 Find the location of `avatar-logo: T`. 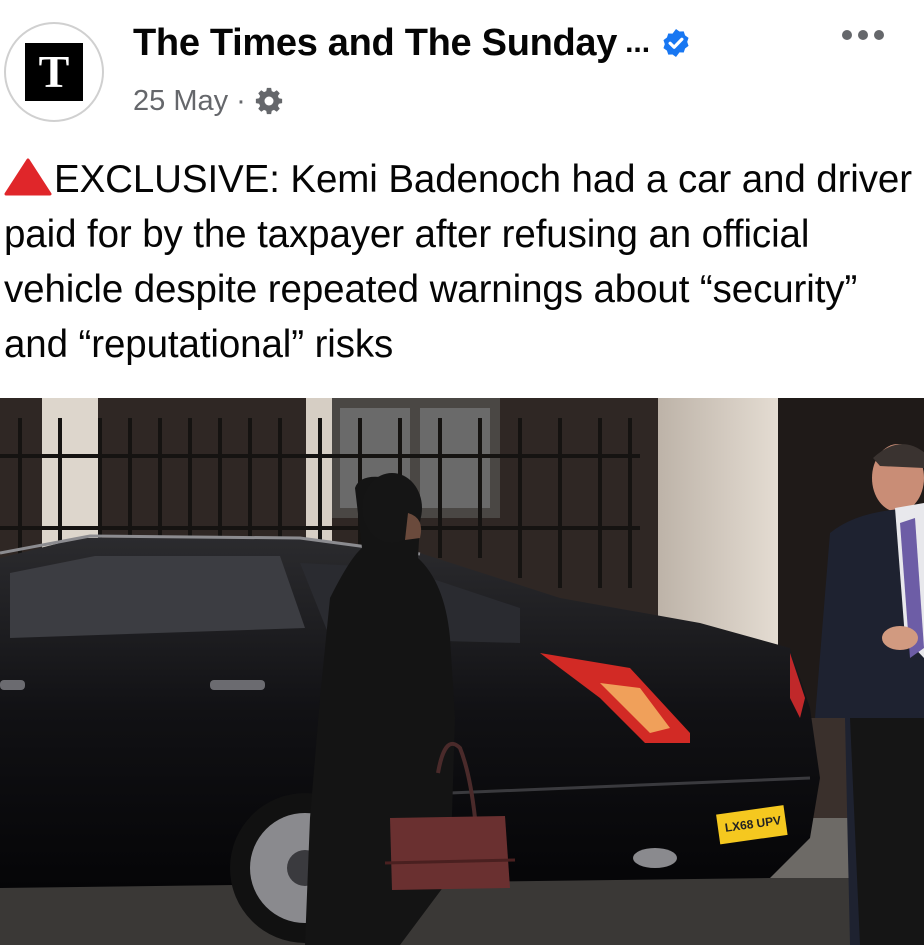

avatar-logo: T is located at coordinates (54, 72).